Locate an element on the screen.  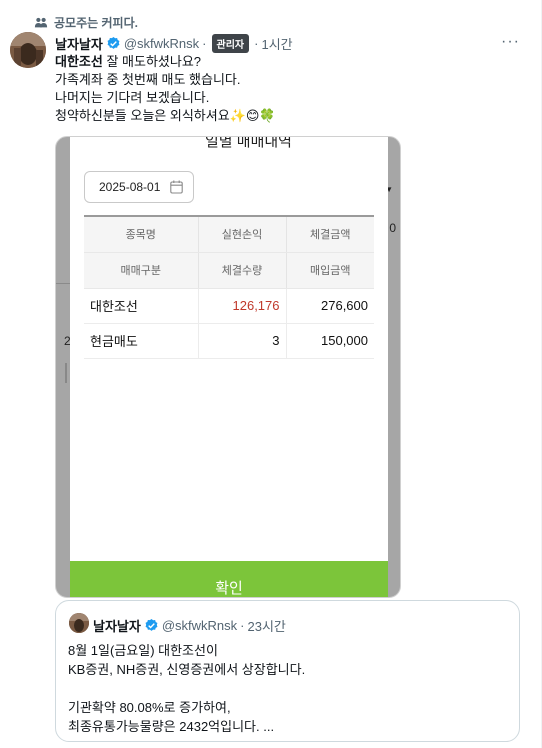
more-options-icon: ··· is located at coordinates (510, 42).